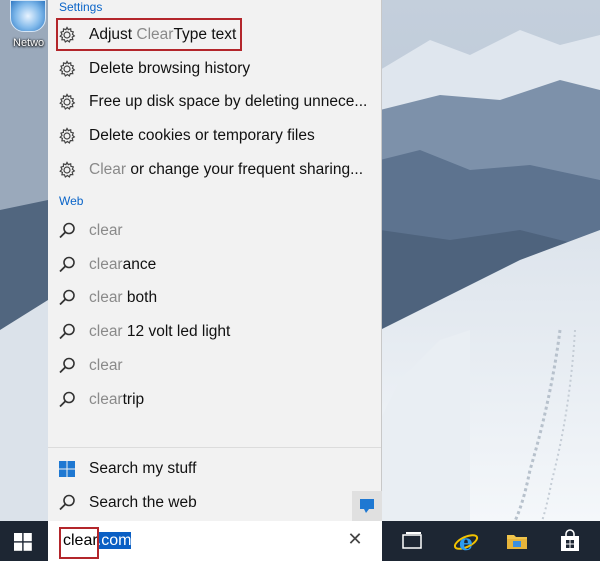 This screenshot has width=600, height=561. What do you see at coordinates (214, 298) in the screenshot?
I see `web-result-item: clear both` at bounding box center [214, 298].